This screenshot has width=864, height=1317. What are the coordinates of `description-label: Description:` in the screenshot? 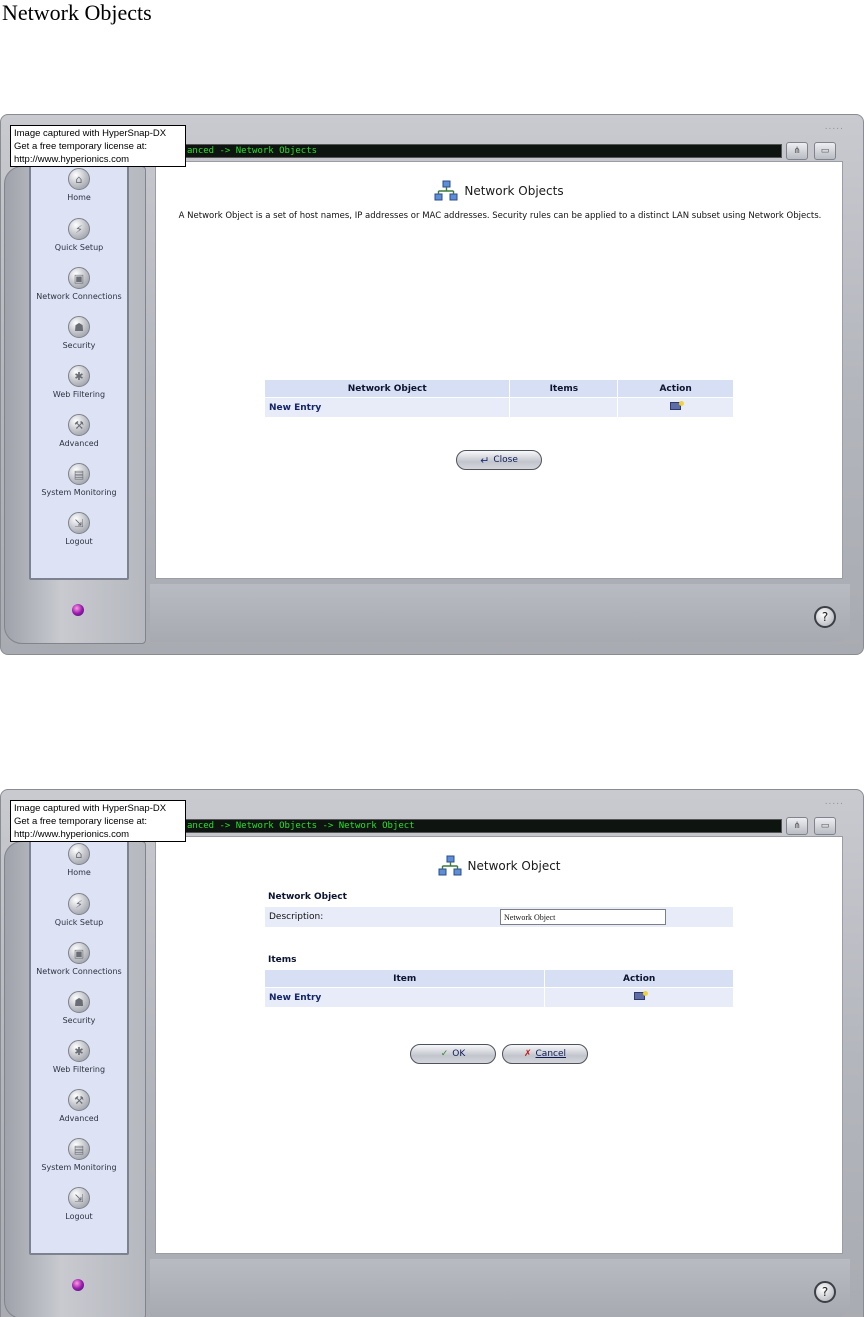 It's located at (296, 917).